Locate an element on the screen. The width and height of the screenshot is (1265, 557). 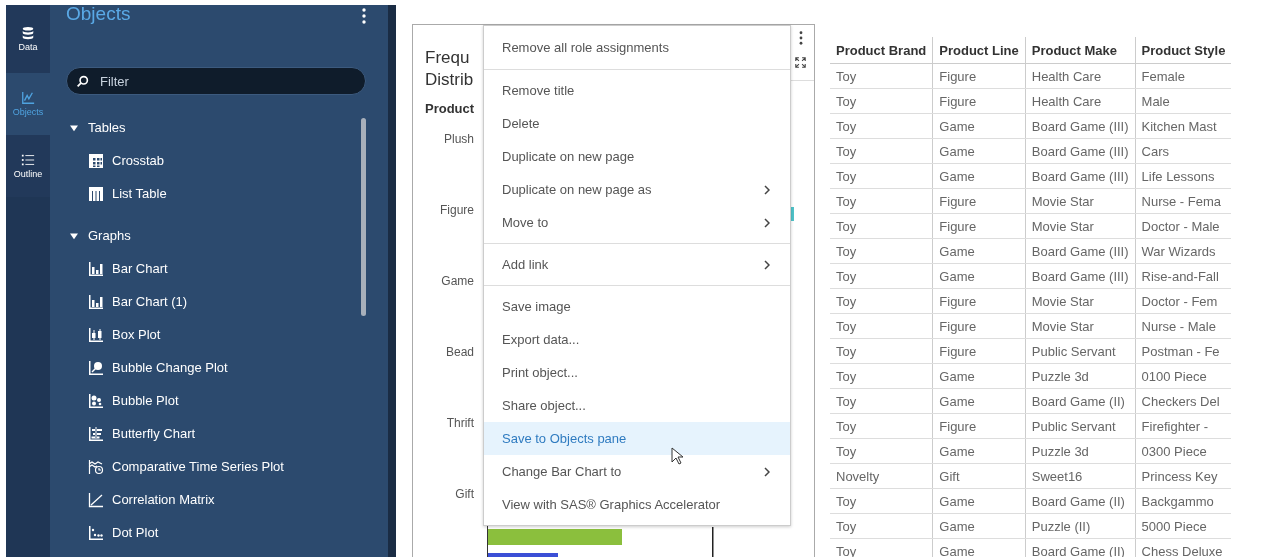
table-cell: Rise-and-Fall is located at coordinates (1183, 276).